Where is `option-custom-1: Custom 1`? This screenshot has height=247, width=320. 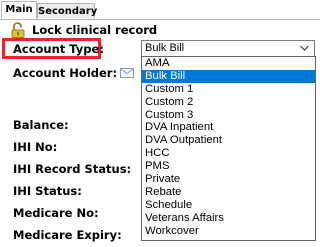
option-custom-1: Custom 1 is located at coordinates (228, 89).